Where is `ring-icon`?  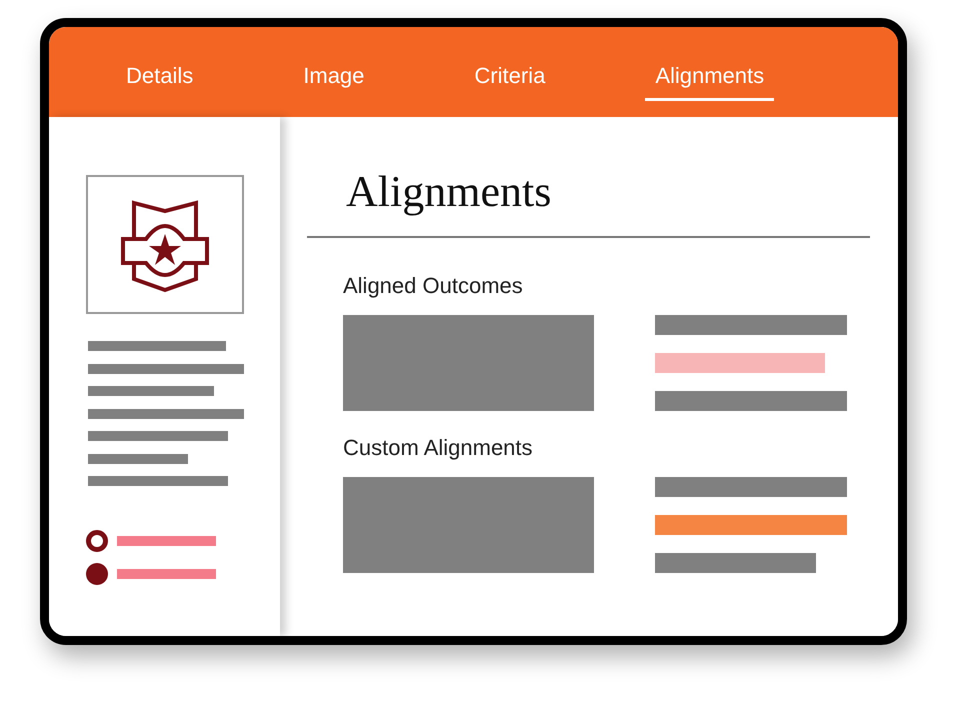
ring-icon is located at coordinates (97, 541).